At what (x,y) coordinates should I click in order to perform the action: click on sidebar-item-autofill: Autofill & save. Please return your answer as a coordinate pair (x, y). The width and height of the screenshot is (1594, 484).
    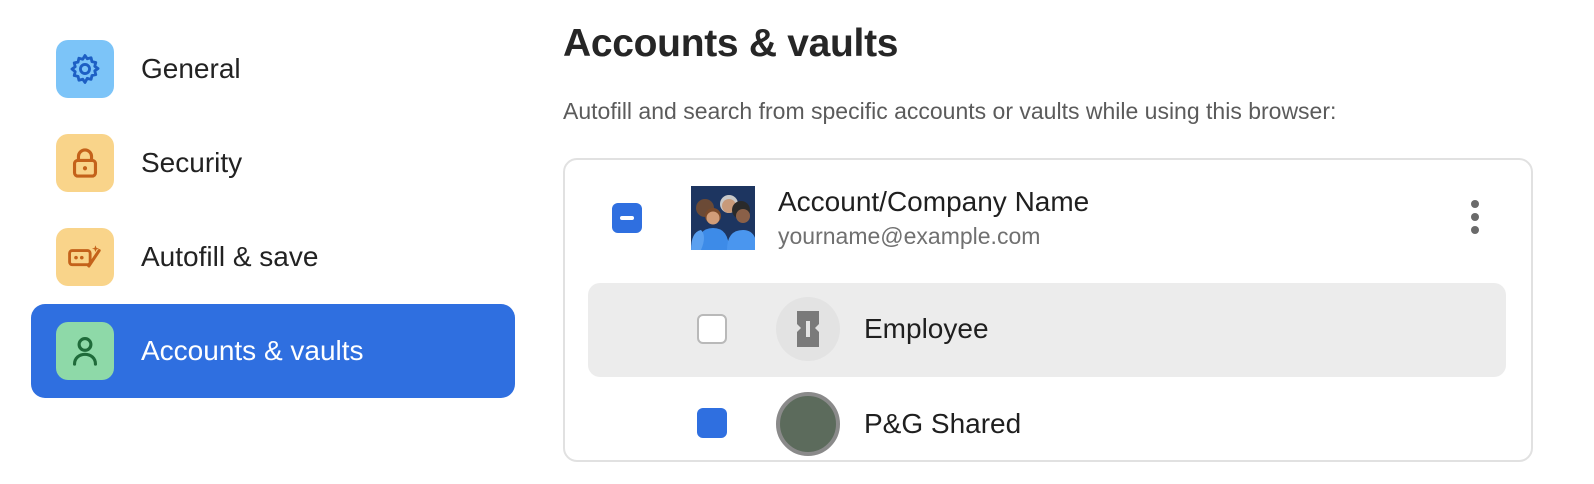
    Looking at the image, I should click on (273, 257).